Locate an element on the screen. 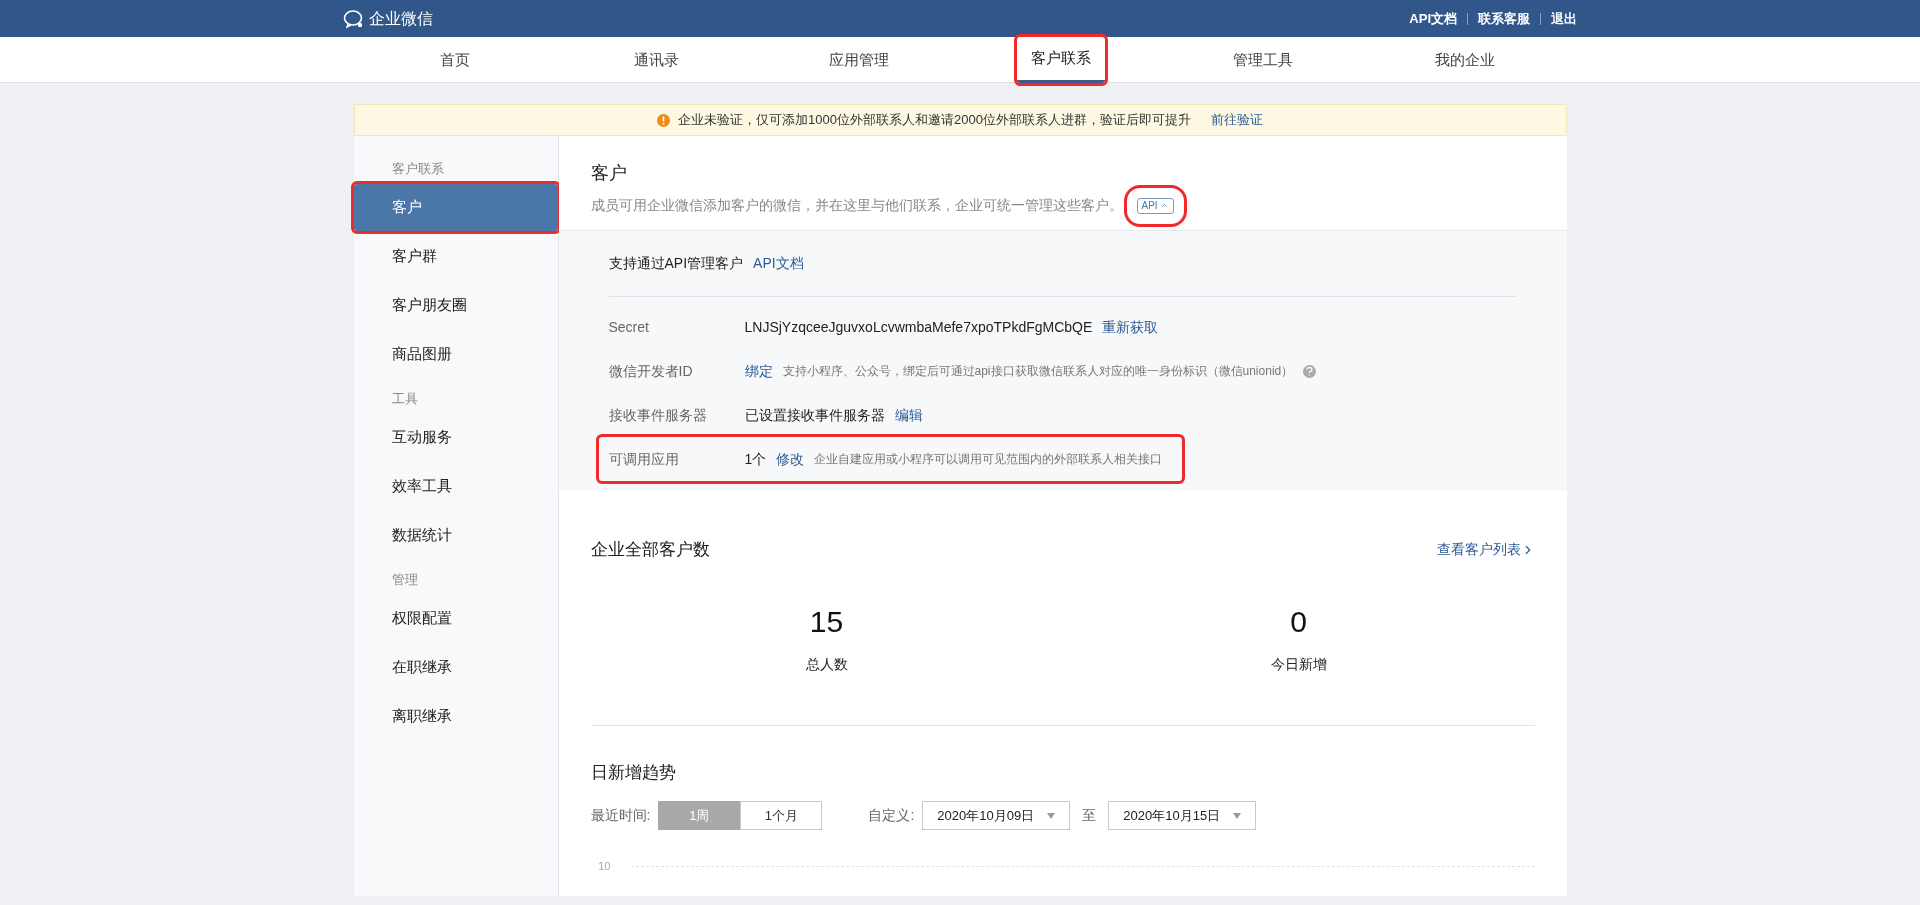 This screenshot has width=1920, height=905. to-label: 至 is located at coordinates (1089, 815).